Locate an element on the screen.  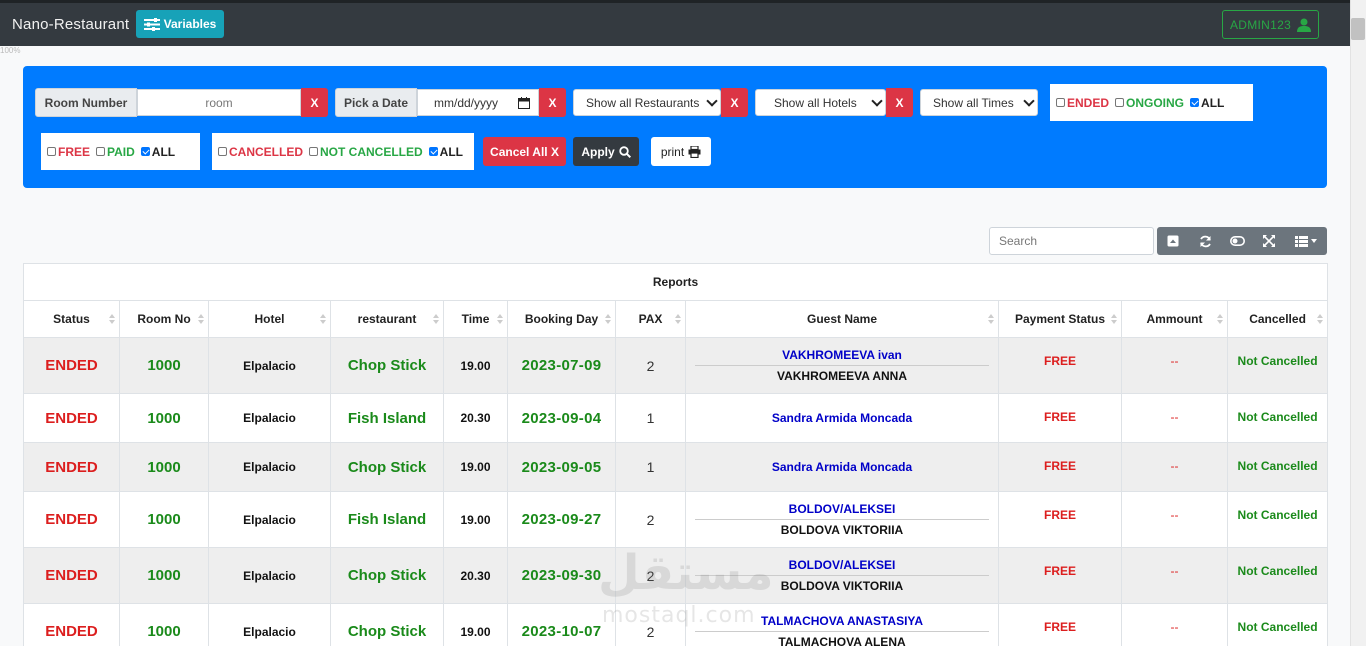
time-select: Show all Times is located at coordinates (979, 102).